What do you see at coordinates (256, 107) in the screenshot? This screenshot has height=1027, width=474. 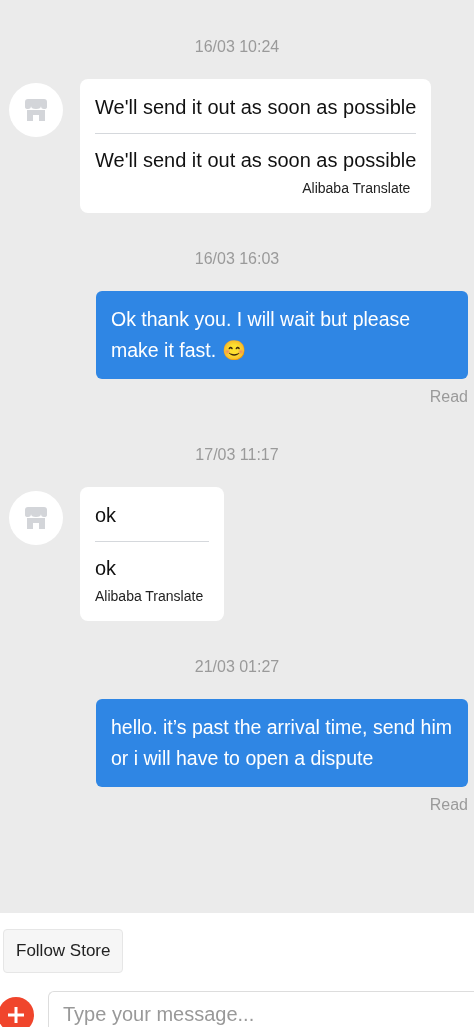 I see `message-text: We'll send it out as soon as possible` at bounding box center [256, 107].